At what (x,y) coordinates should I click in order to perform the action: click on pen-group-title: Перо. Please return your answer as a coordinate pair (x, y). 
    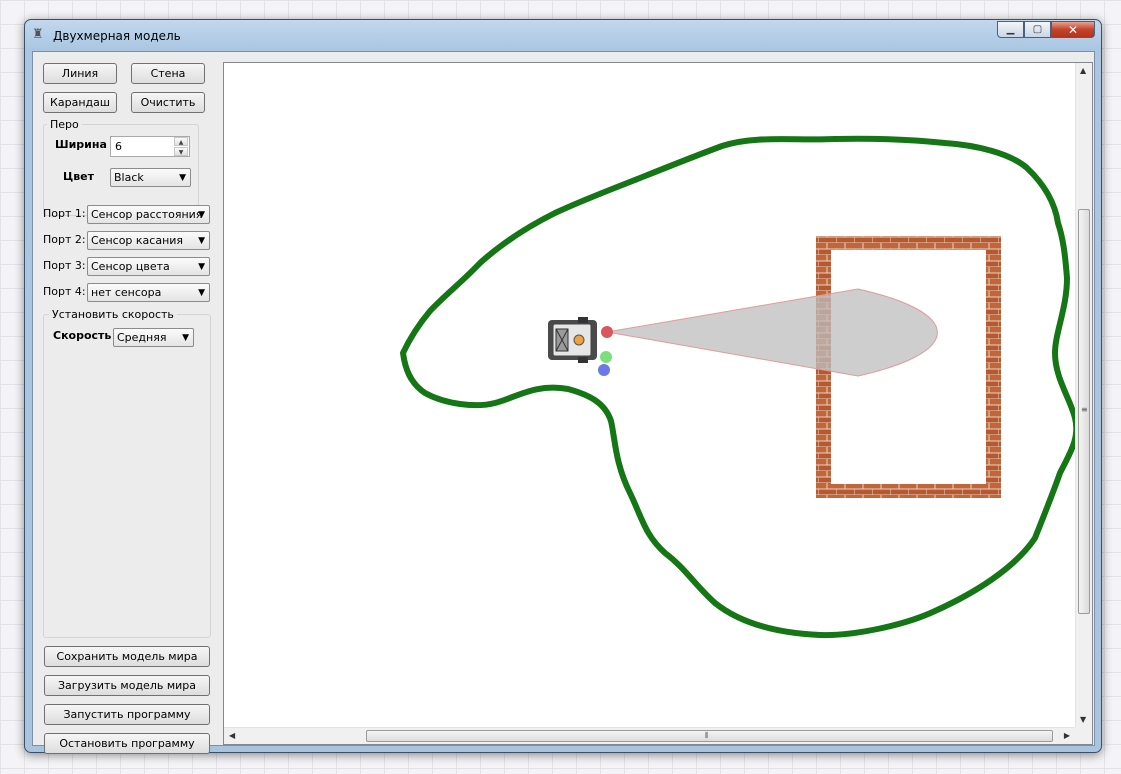
    Looking at the image, I should click on (64, 124).